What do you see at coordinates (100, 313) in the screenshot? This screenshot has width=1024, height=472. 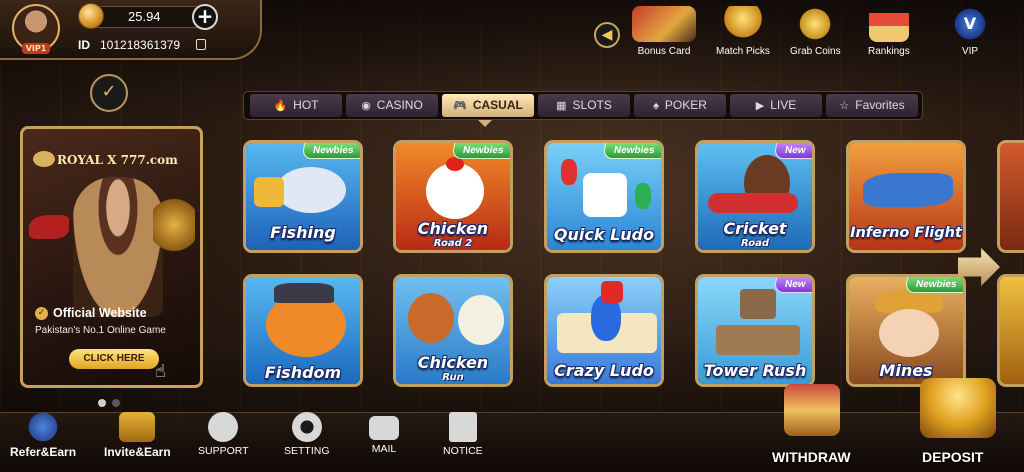 I see `promo-official: Official Website` at bounding box center [100, 313].